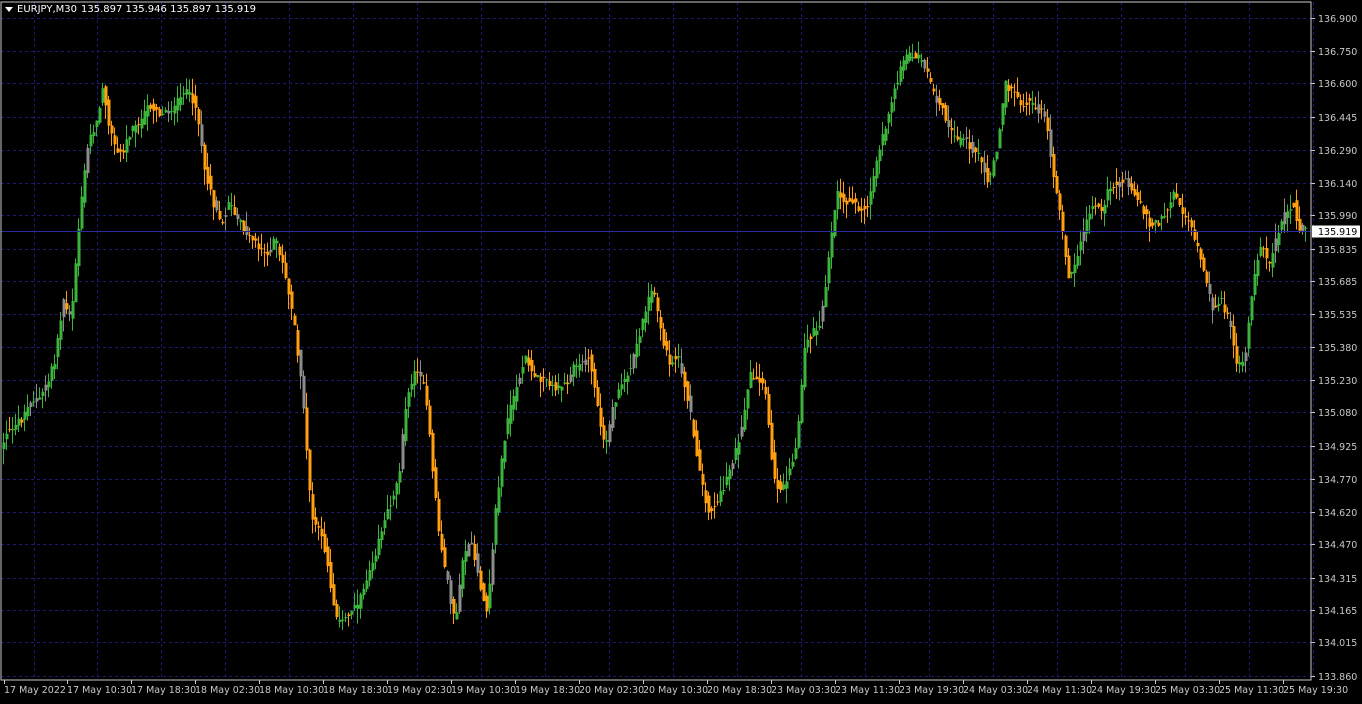 This screenshot has width=1362, height=704. Describe the element at coordinates (9, 9) in the screenshot. I see `dropdown-triangle-icon` at that location.